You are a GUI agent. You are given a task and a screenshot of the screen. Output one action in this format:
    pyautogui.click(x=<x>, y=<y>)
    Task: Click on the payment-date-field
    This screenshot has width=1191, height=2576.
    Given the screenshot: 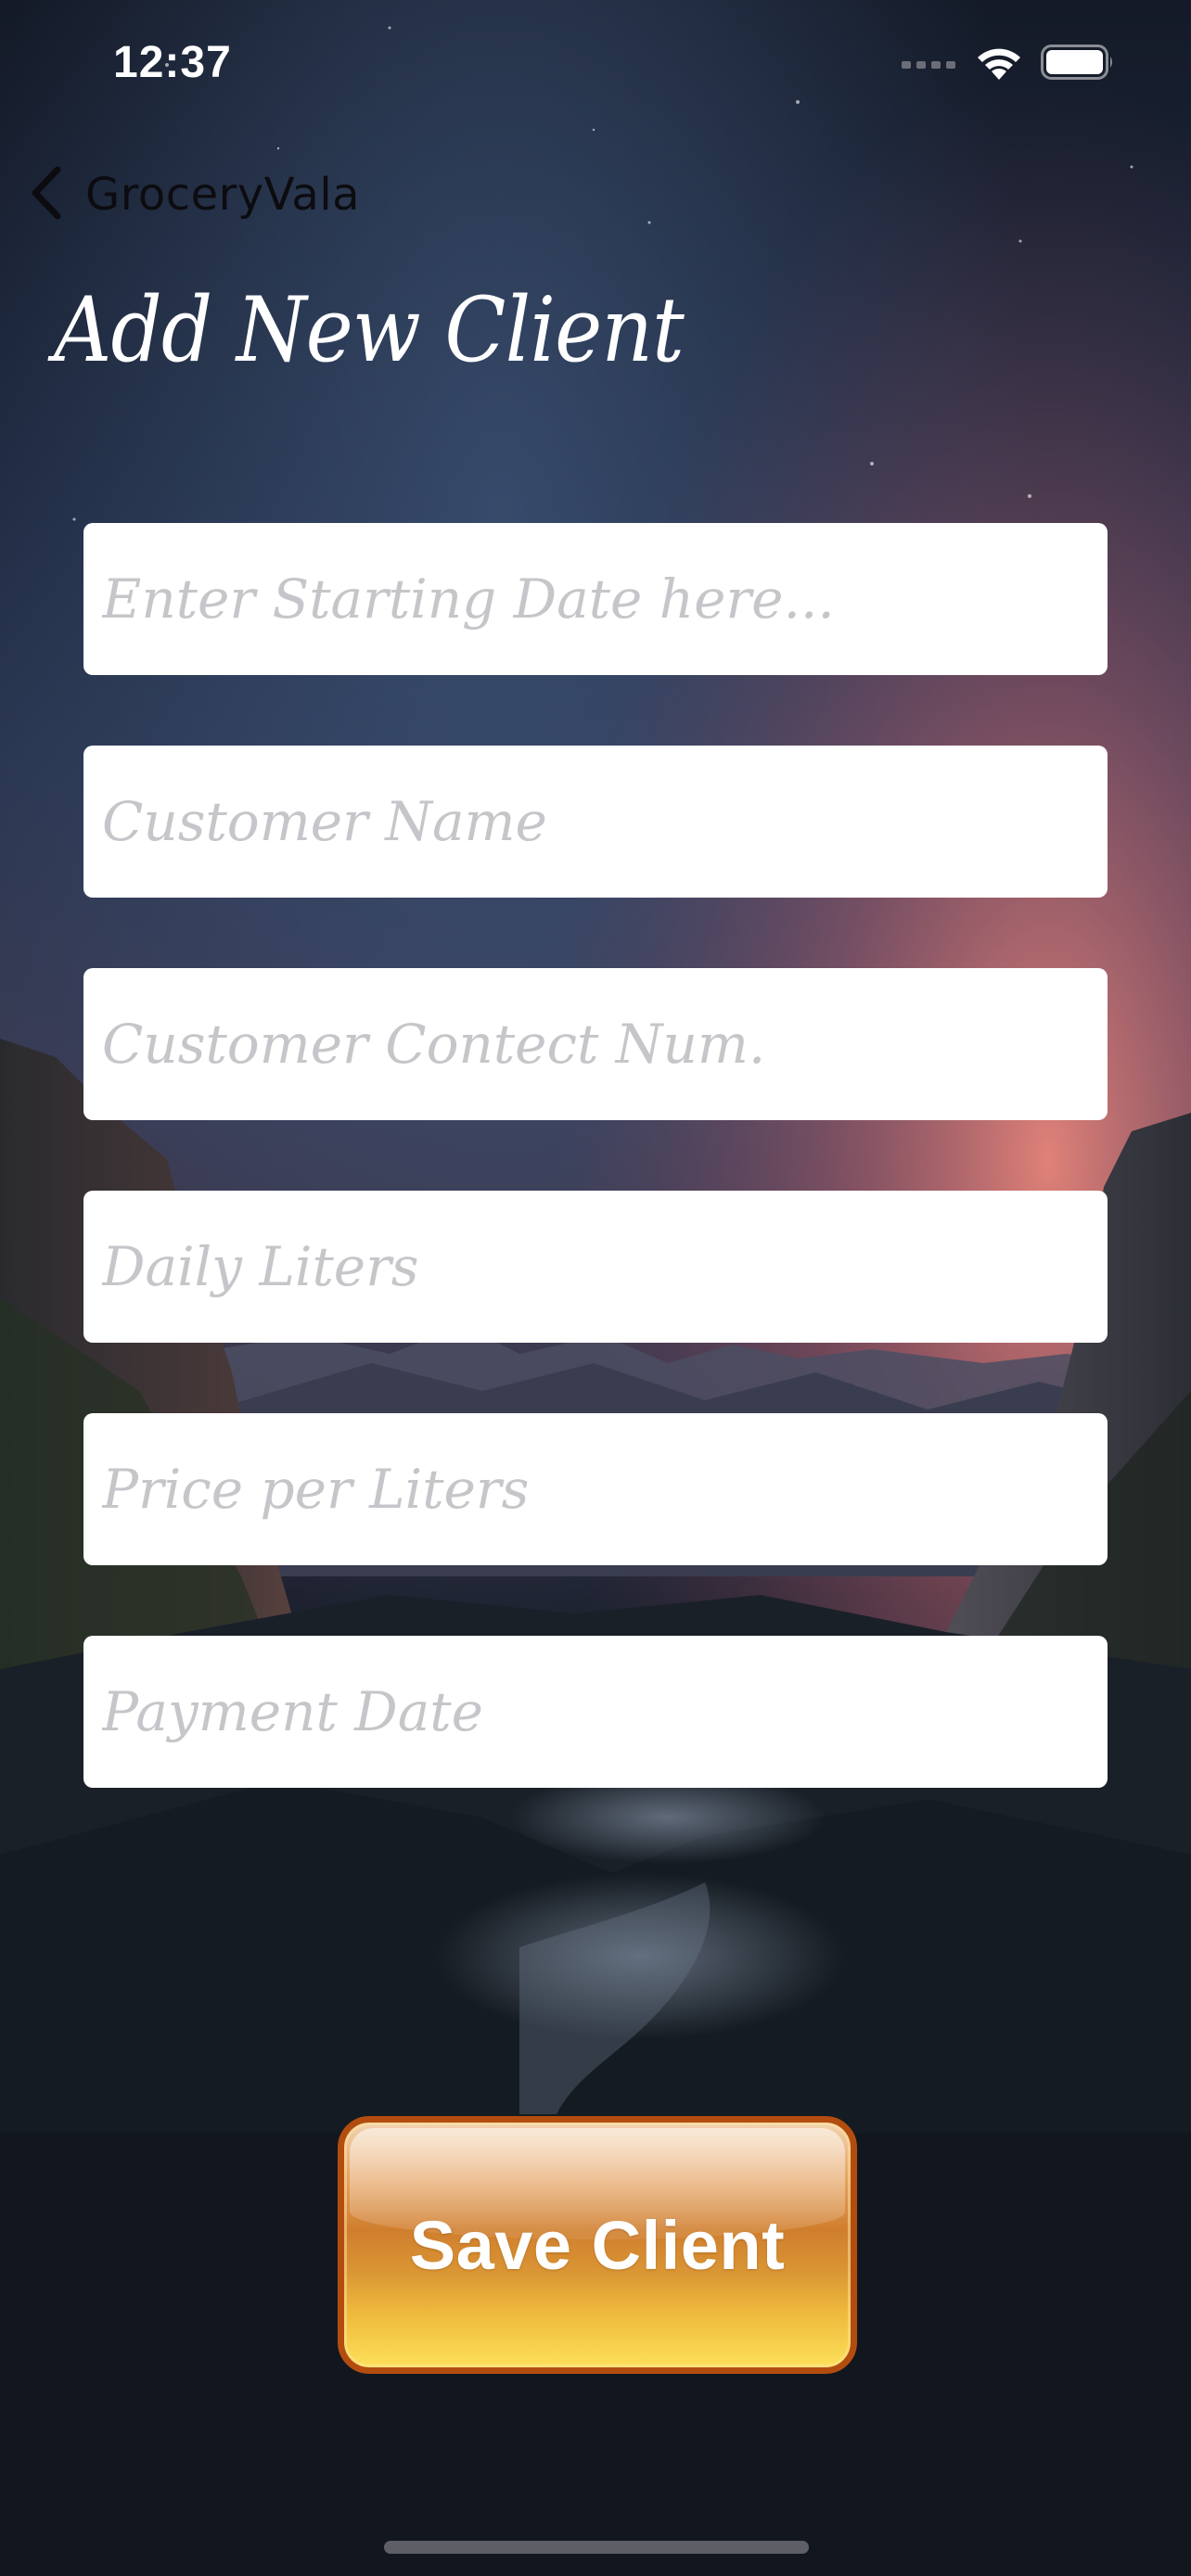 What is the action you would take?
    pyautogui.click(x=595, y=1712)
    